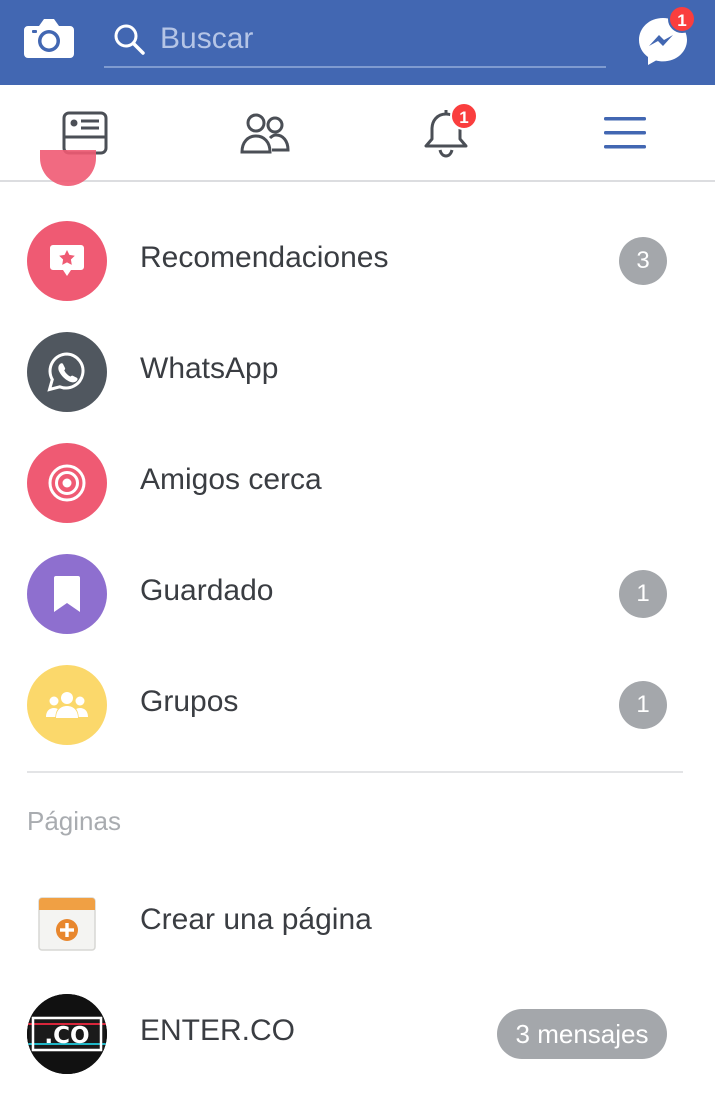 The image size is (715, 1109). What do you see at coordinates (357, 133) in the screenshot?
I see `nav-bar` at bounding box center [357, 133].